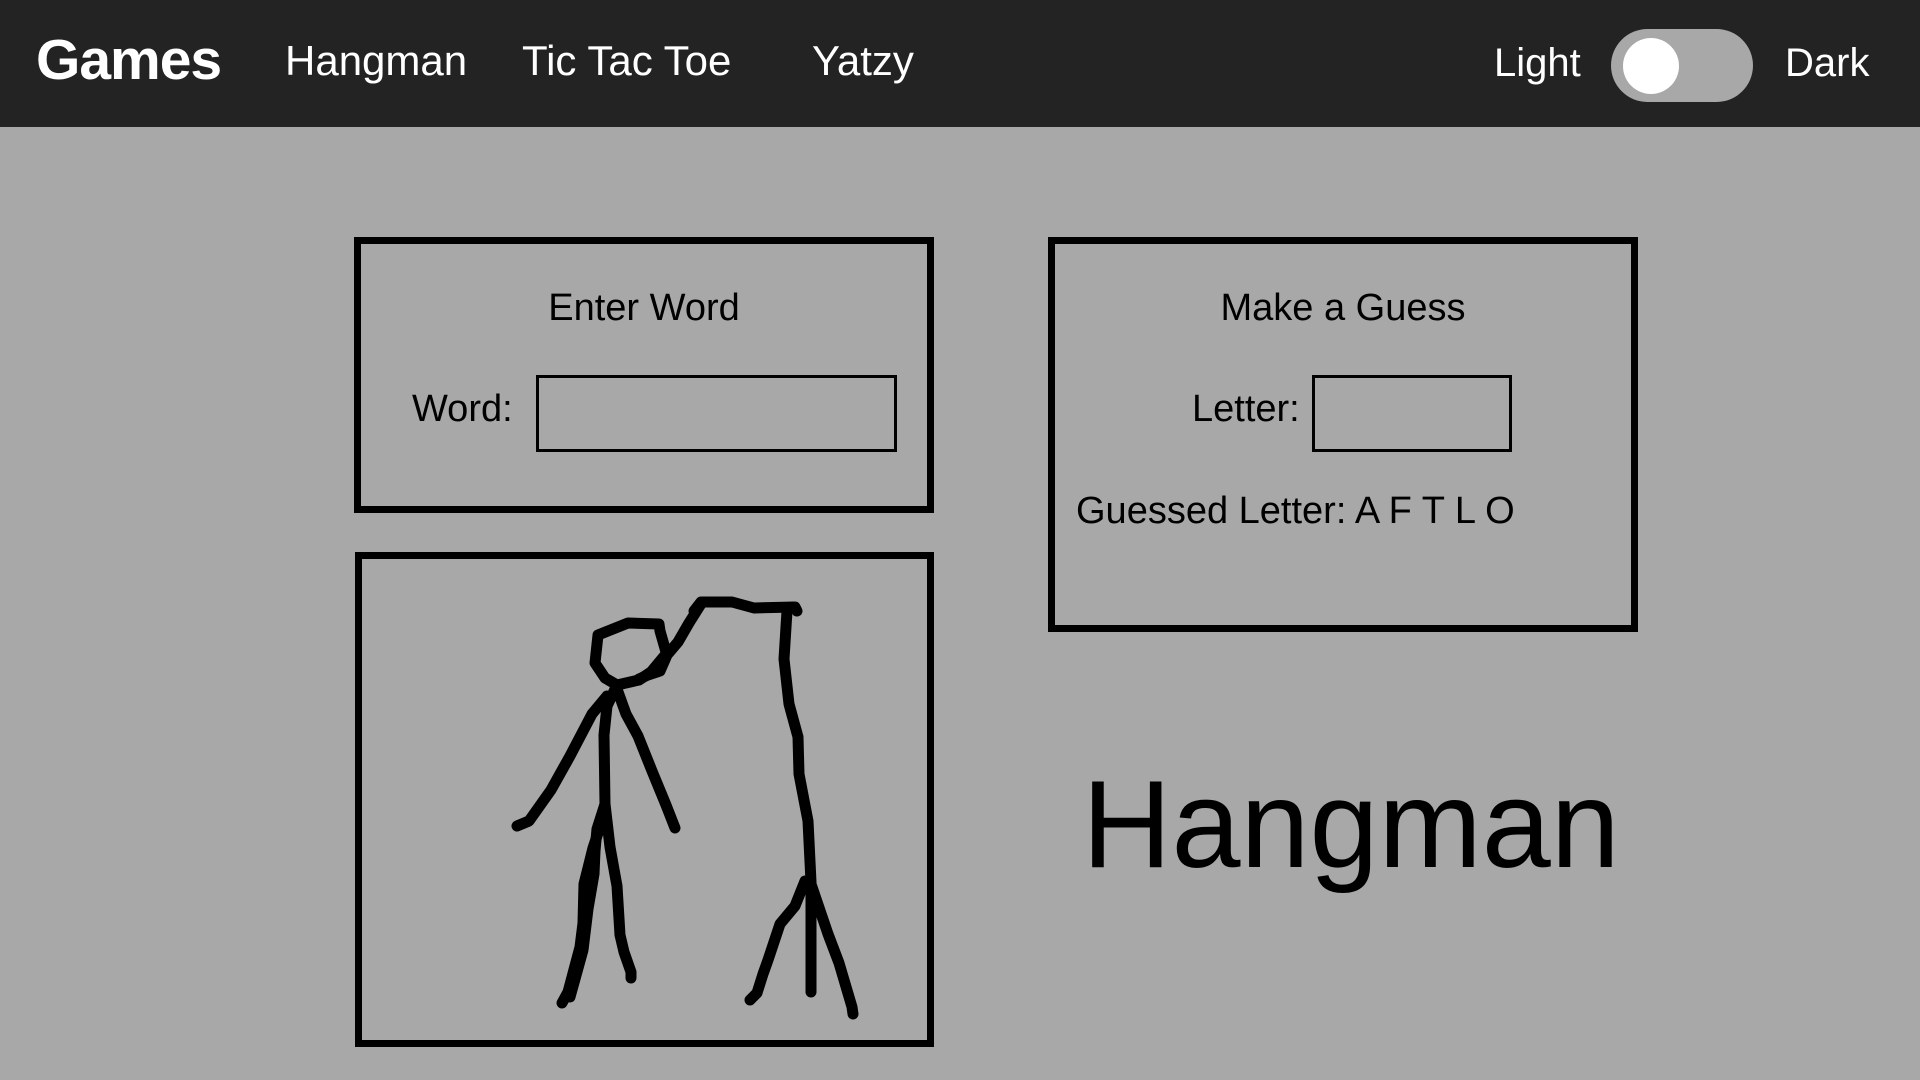  Describe the element at coordinates (626, 61) in the screenshot. I see `nav-link-tic-tac-toe: Tic Tac Toe` at that location.